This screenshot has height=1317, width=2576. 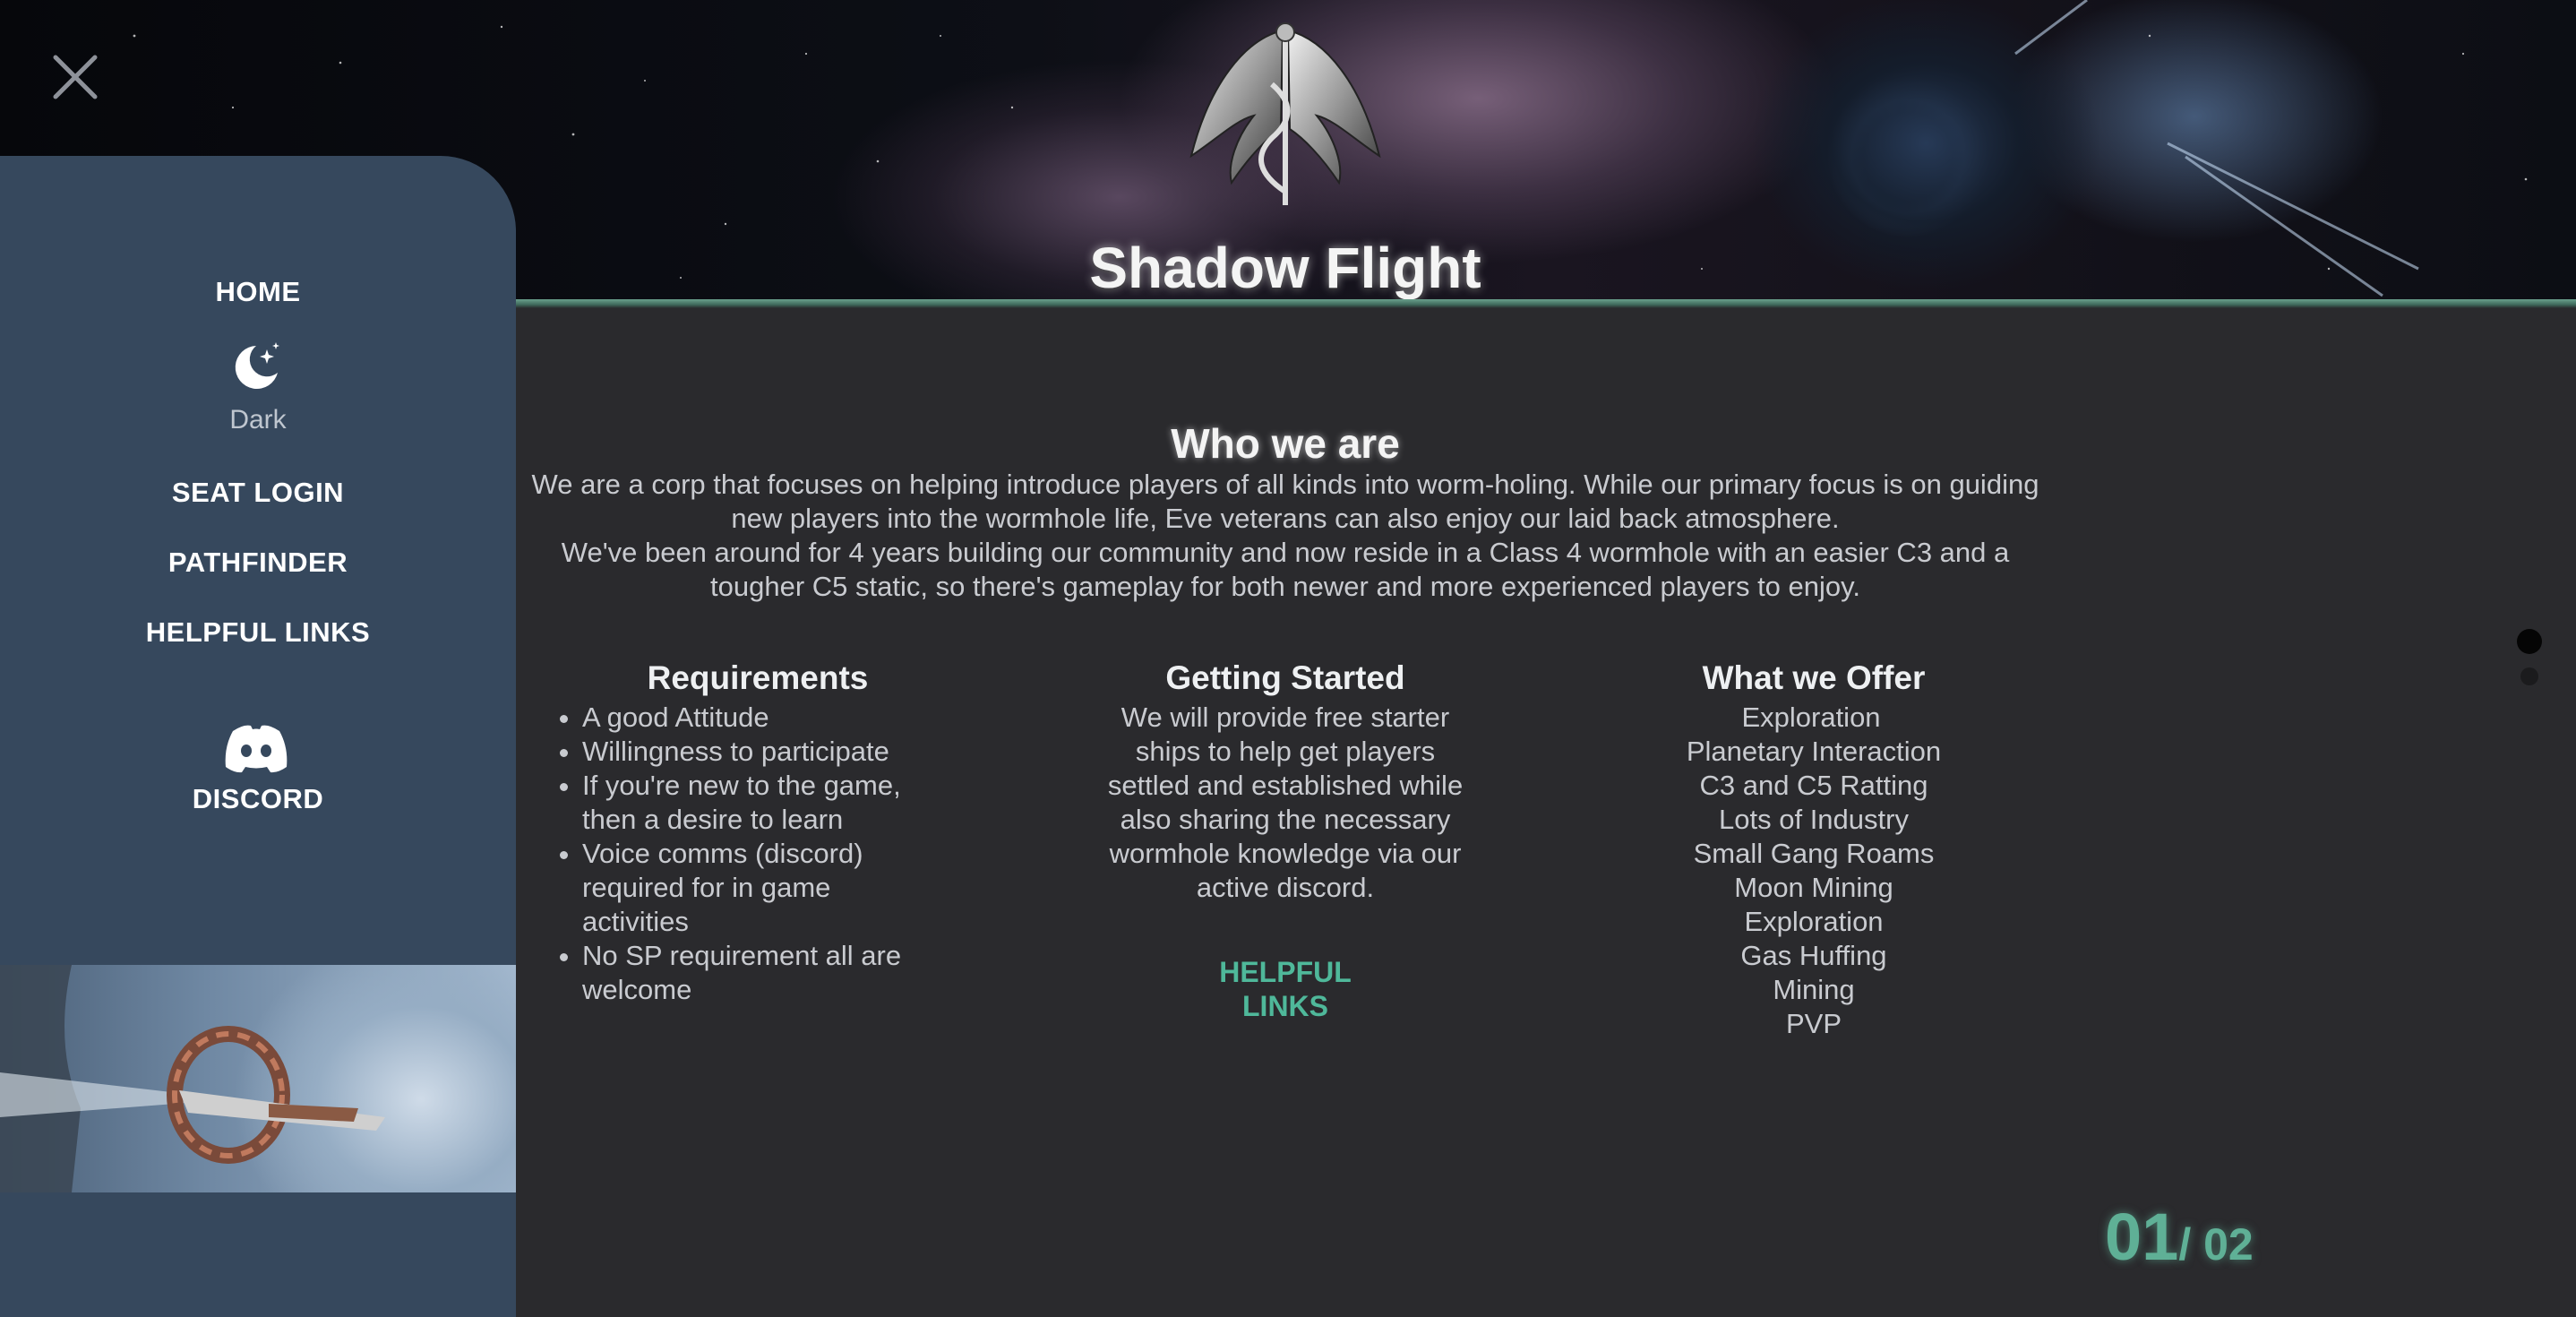 I want to click on total-pages: / 02, so click(x=2216, y=1244).